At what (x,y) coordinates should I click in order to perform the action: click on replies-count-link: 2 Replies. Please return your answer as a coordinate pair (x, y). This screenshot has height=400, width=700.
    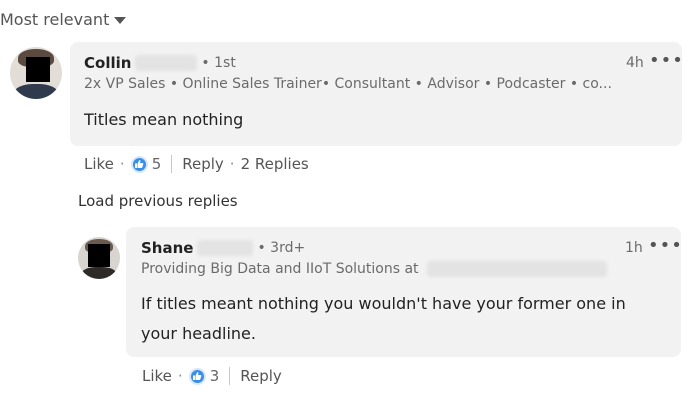
    Looking at the image, I should click on (275, 164).